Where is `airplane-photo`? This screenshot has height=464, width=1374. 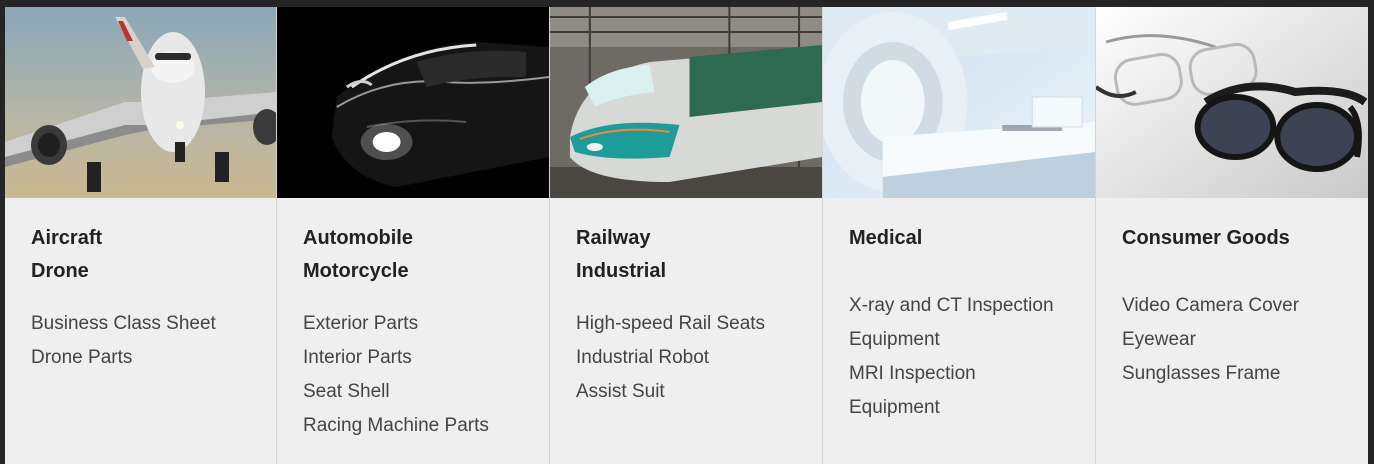
airplane-photo is located at coordinates (140, 102).